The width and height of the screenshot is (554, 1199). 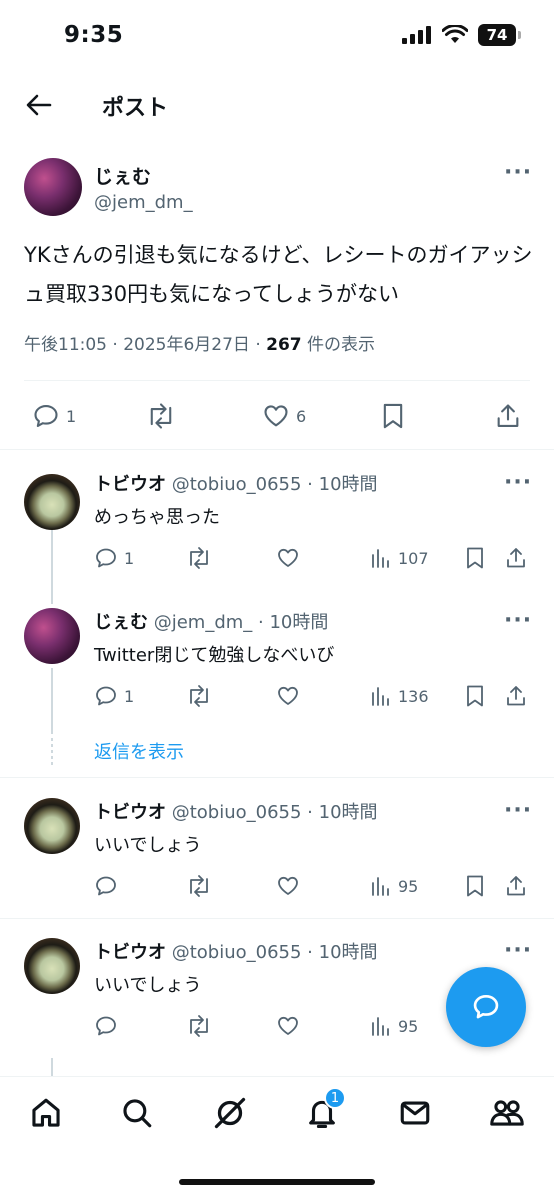 What do you see at coordinates (94, 35) in the screenshot?
I see `status-time: 9:35` at bounding box center [94, 35].